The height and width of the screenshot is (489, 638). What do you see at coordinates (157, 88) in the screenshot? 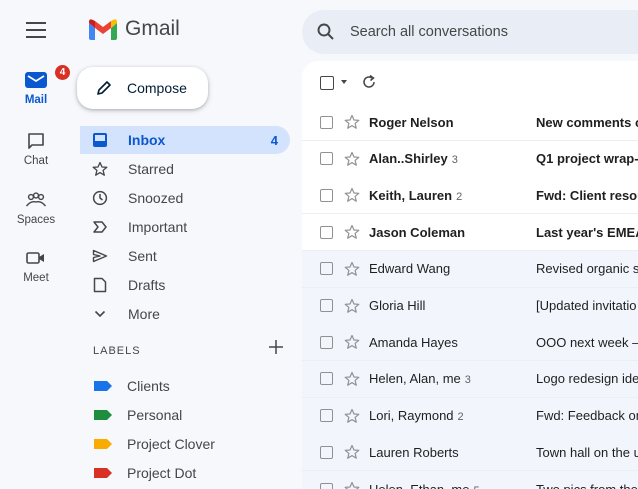
I see `compose-label: Compose` at bounding box center [157, 88].